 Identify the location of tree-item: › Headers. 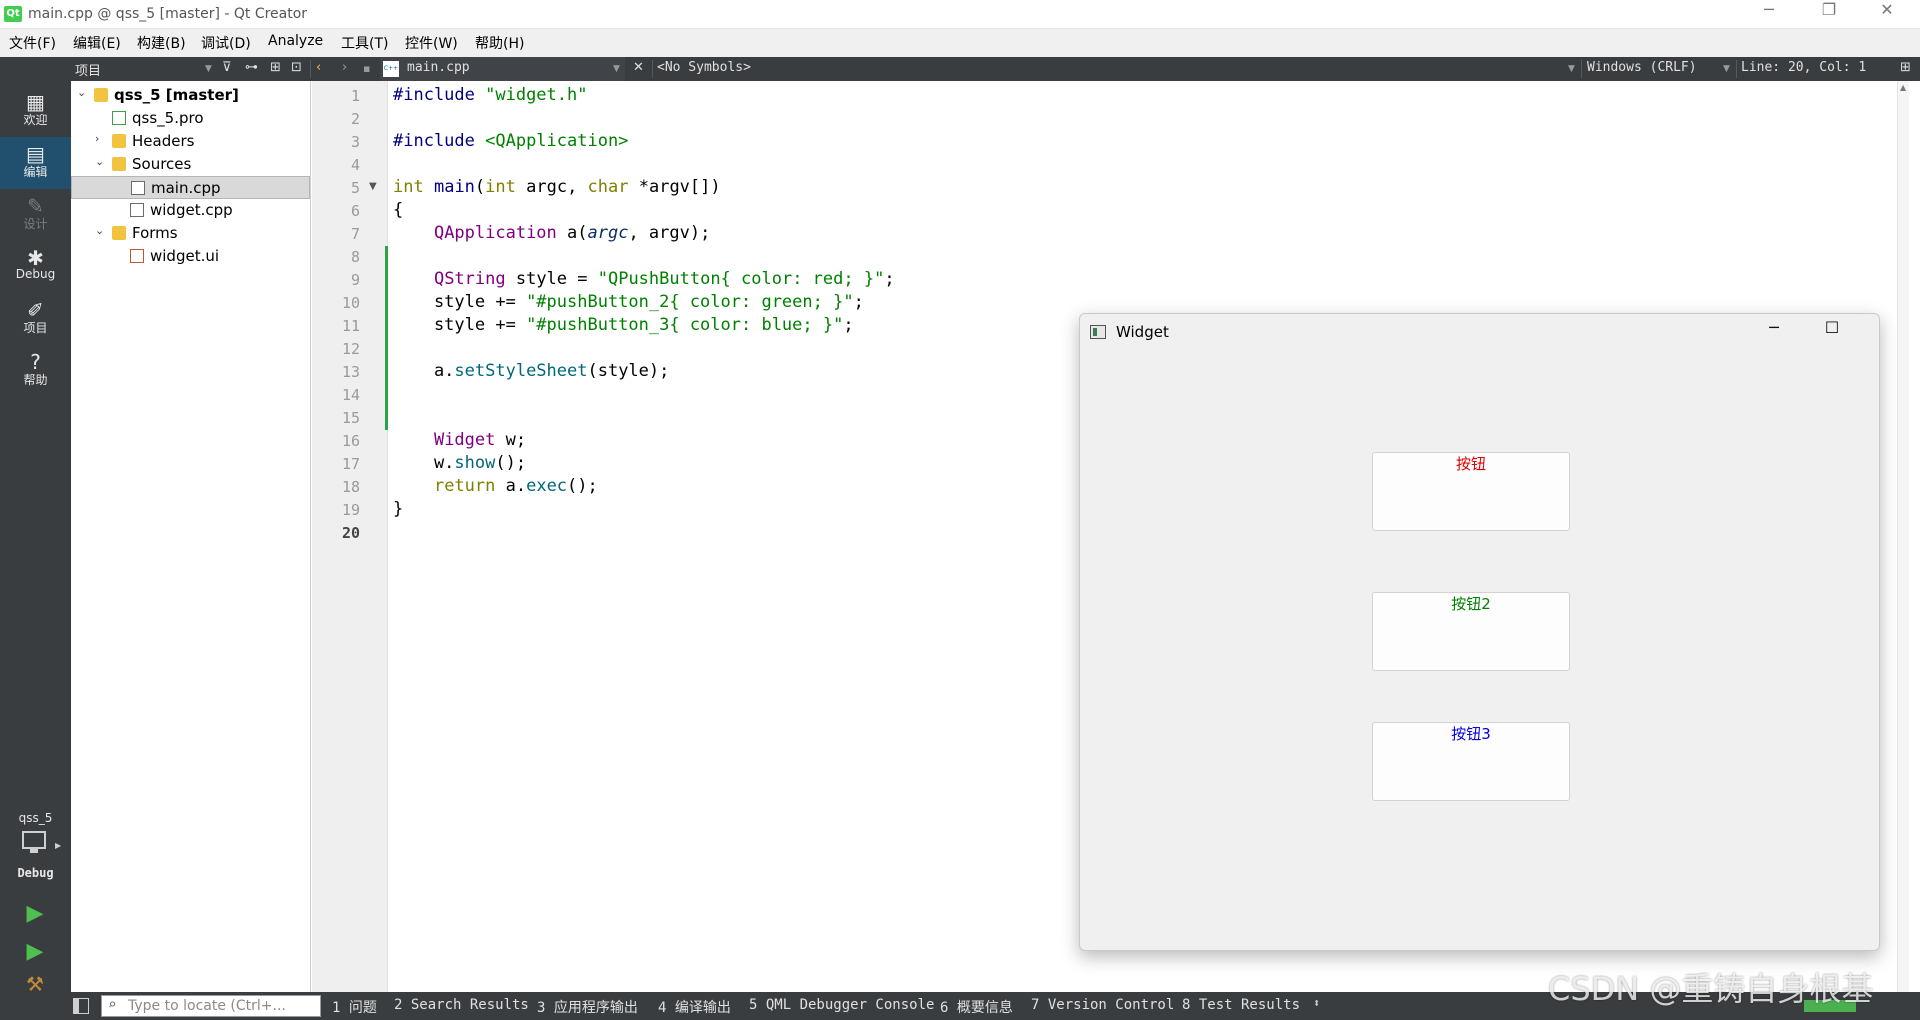
(190, 141).